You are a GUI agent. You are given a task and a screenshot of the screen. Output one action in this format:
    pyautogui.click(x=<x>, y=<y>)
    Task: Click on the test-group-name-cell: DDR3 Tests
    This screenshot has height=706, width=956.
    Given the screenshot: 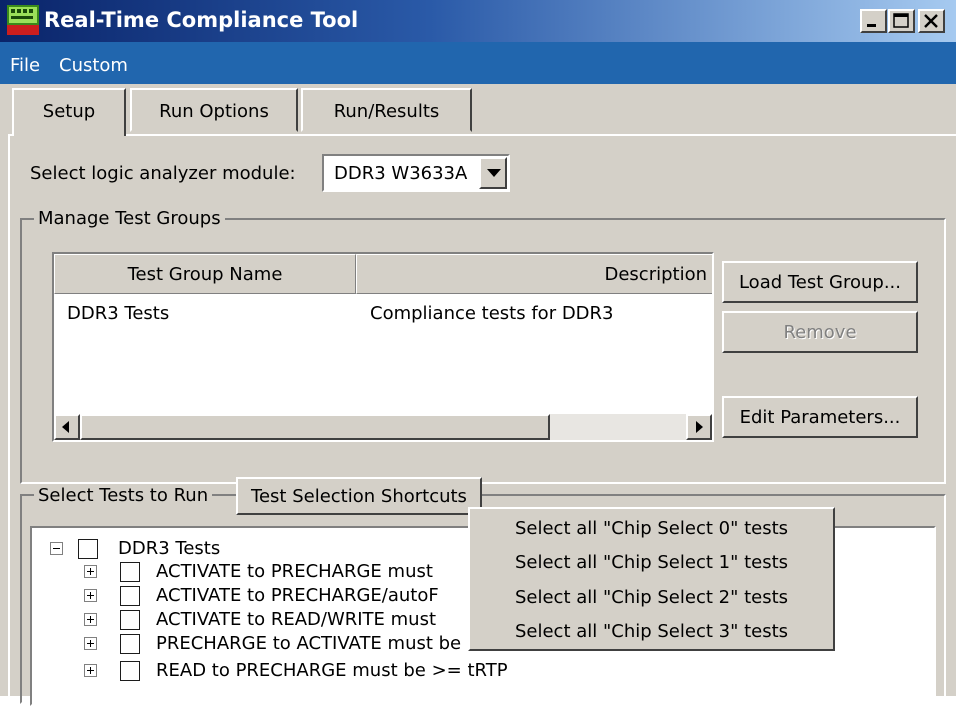 What is the action you would take?
    pyautogui.click(x=118, y=313)
    